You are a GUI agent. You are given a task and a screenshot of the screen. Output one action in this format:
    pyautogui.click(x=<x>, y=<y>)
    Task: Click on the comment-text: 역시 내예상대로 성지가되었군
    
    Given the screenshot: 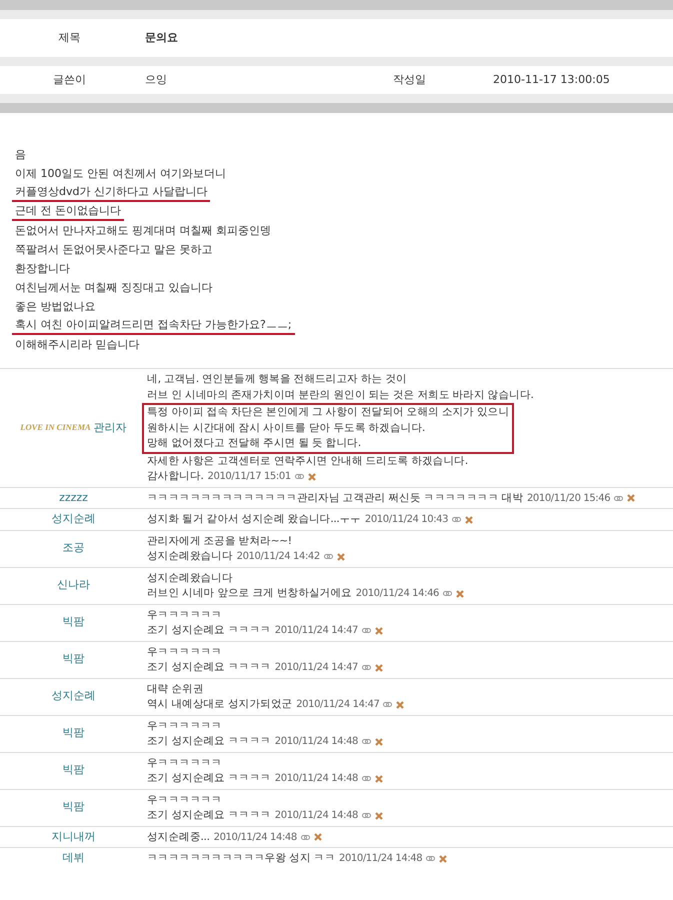 What is the action you would take?
    pyautogui.click(x=219, y=704)
    